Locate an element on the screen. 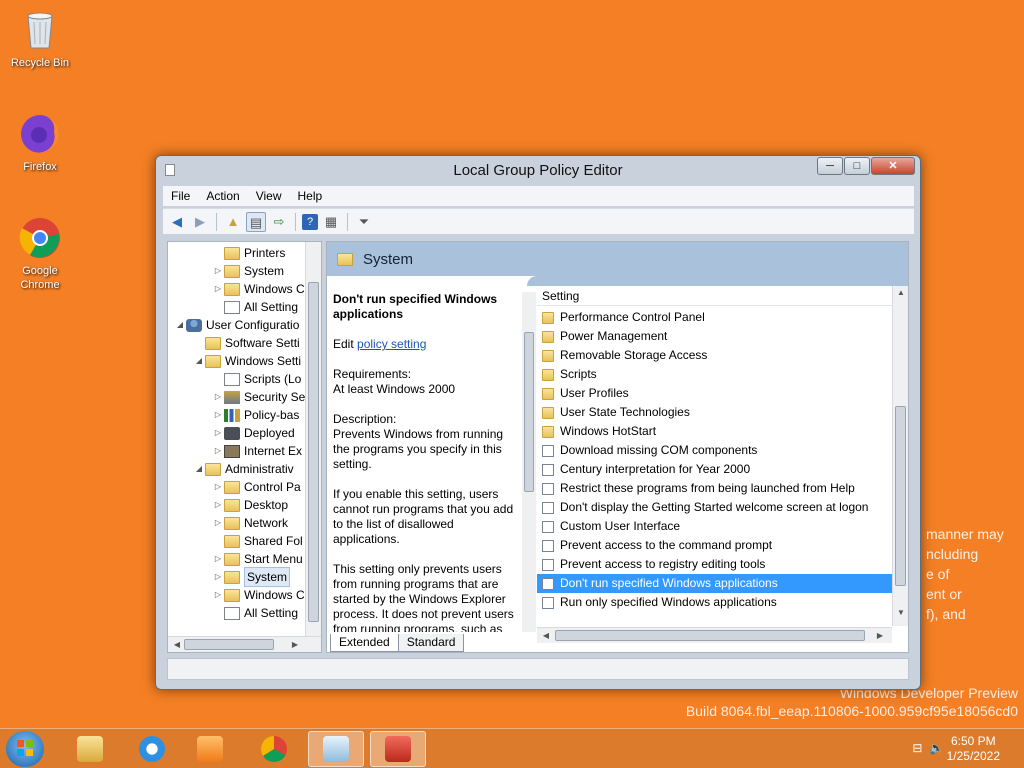 The height and width of the screenshot is (768, 1024). menu-help: Help is located at coordinates (310, 196).